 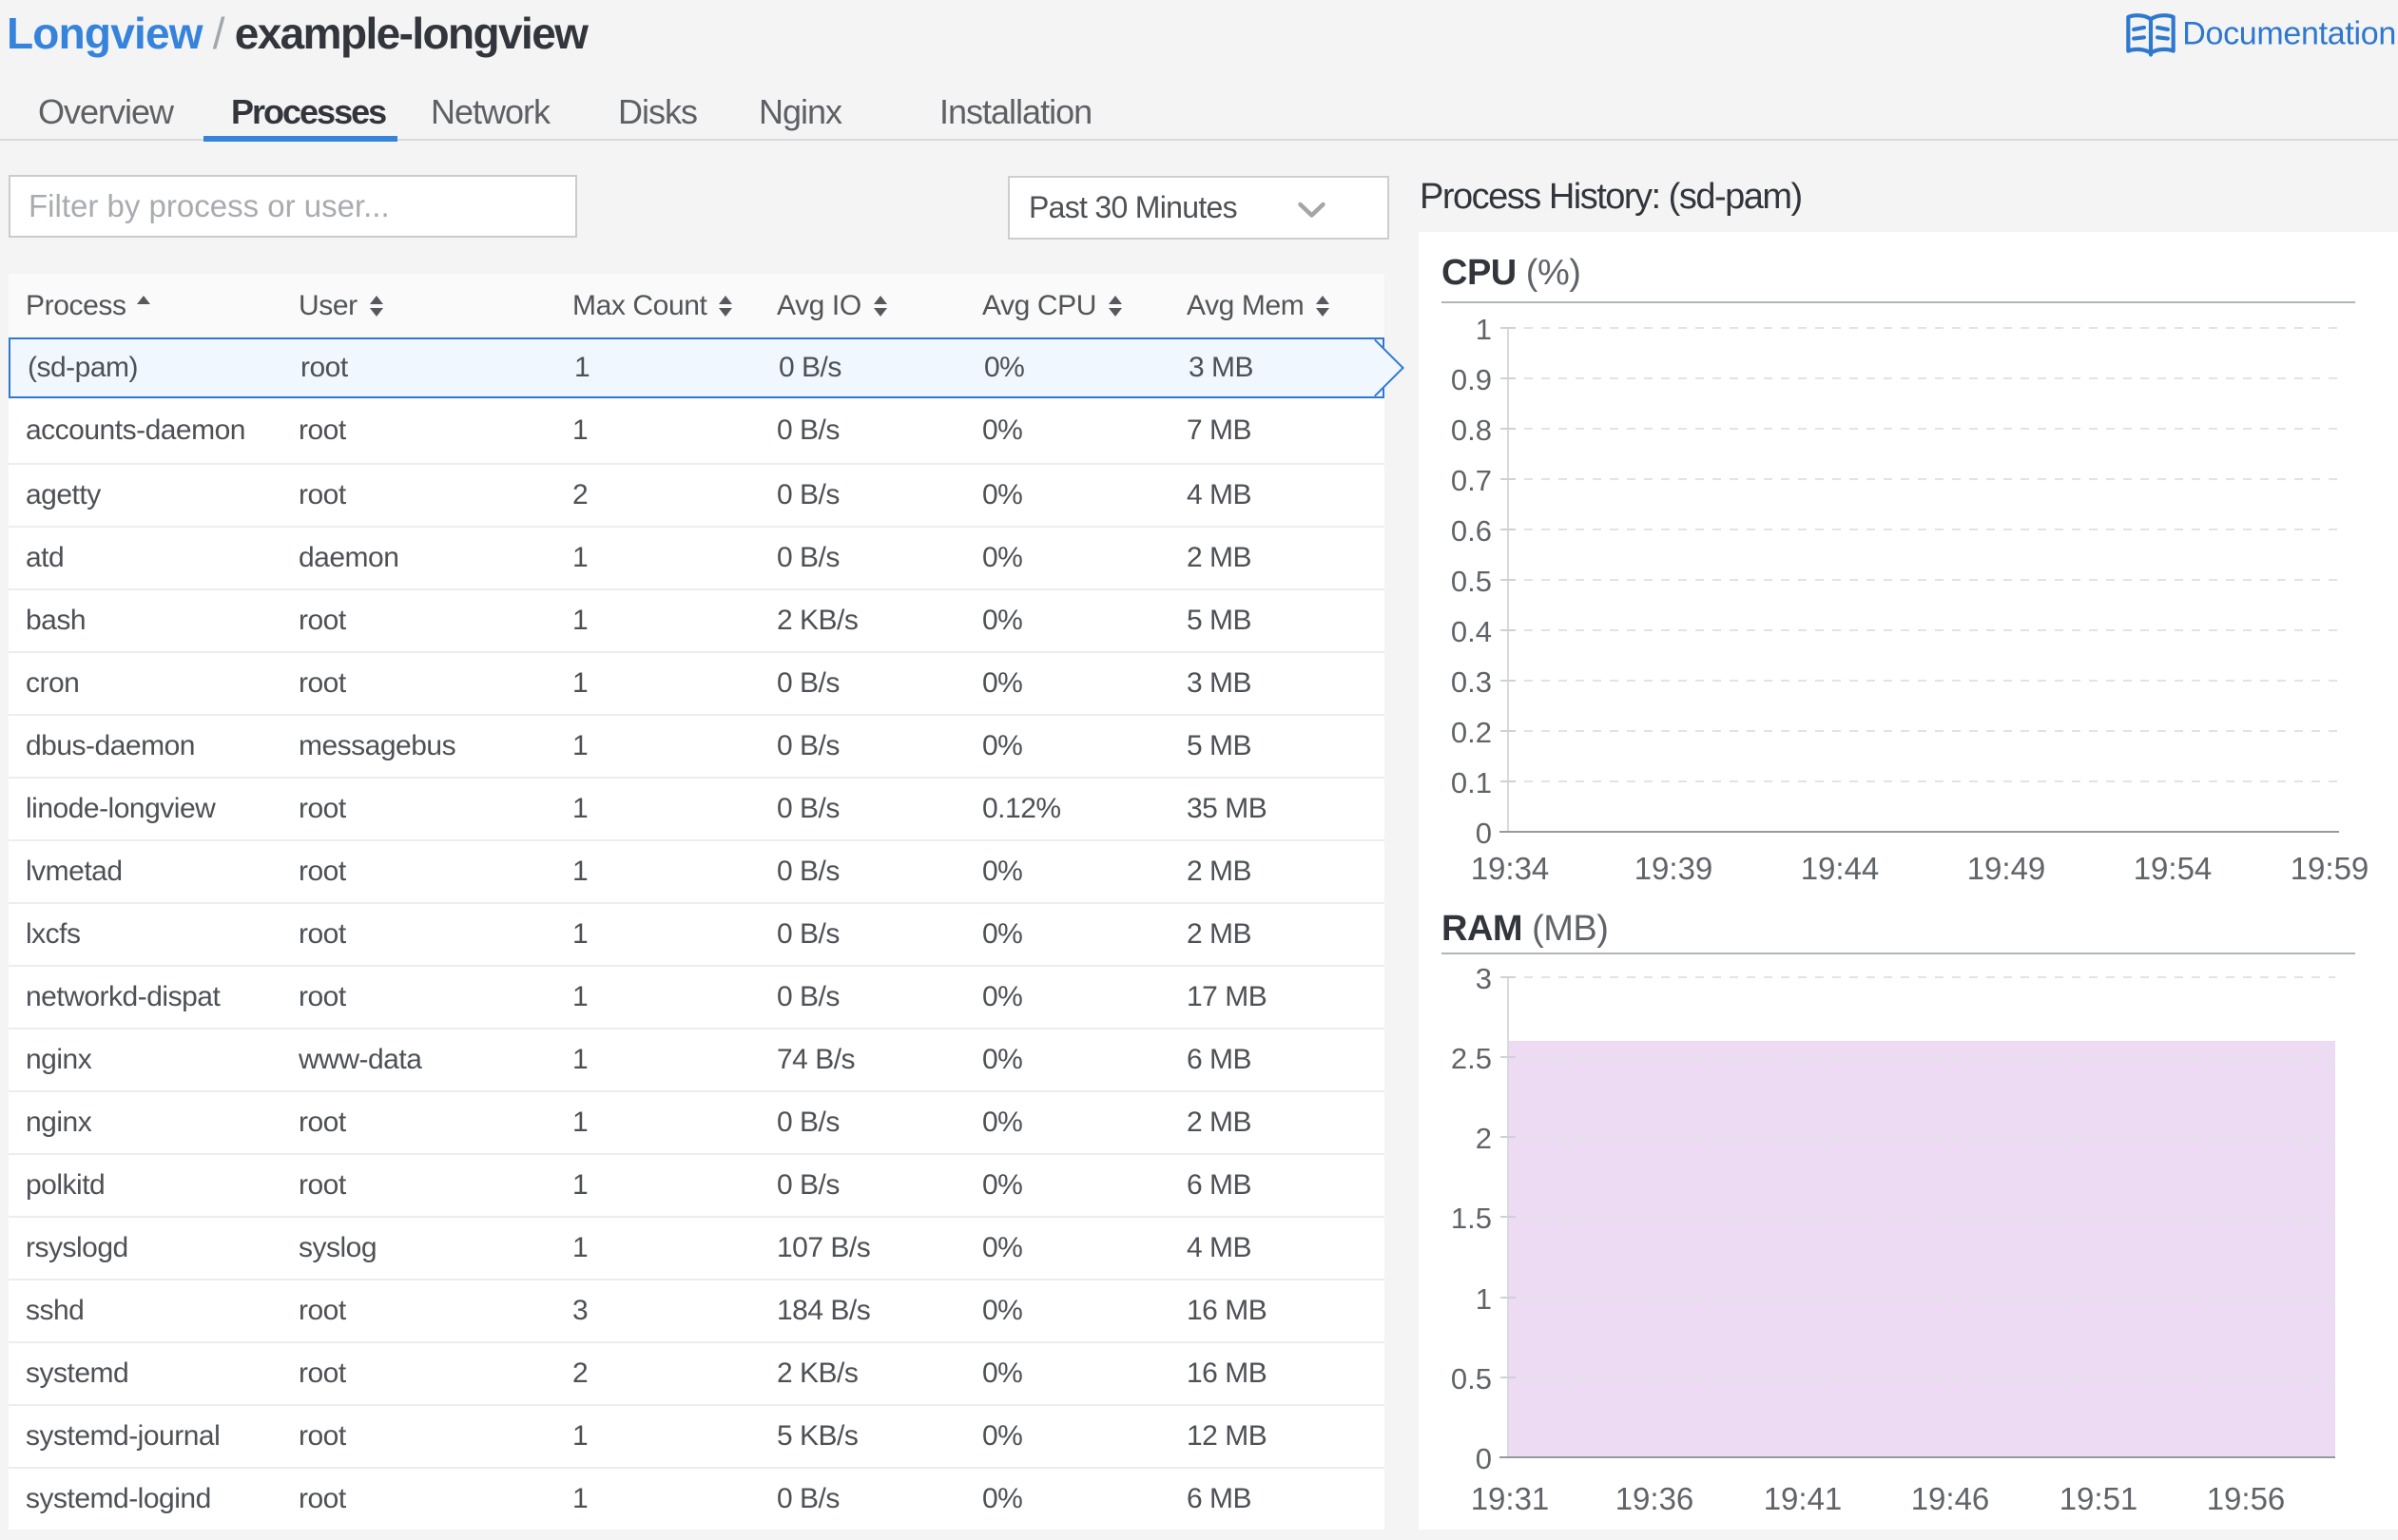 I want to click on svg-text: 19:36, so click(x=1654, y=1498).